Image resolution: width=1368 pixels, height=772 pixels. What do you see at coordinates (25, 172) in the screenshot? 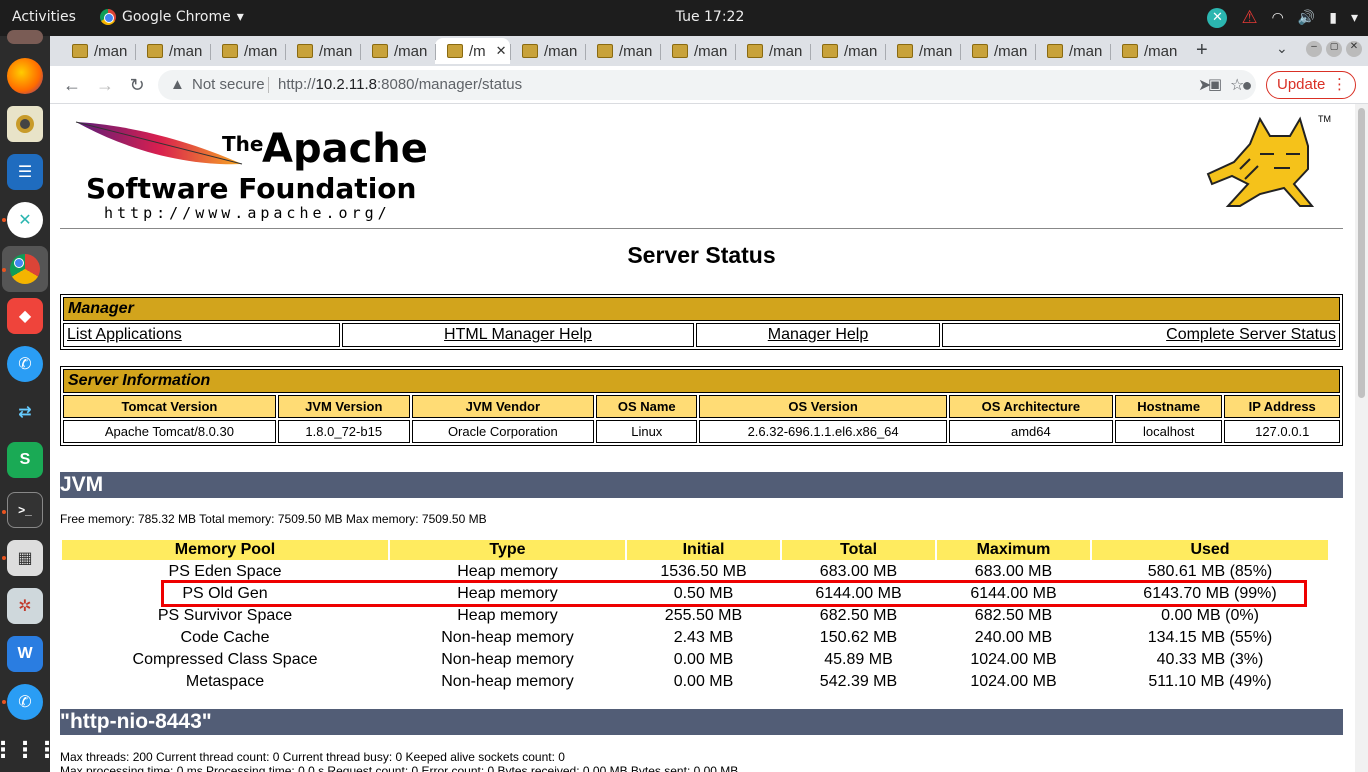
I see `writer-icon: ☰` at bounding box center [25, 172].